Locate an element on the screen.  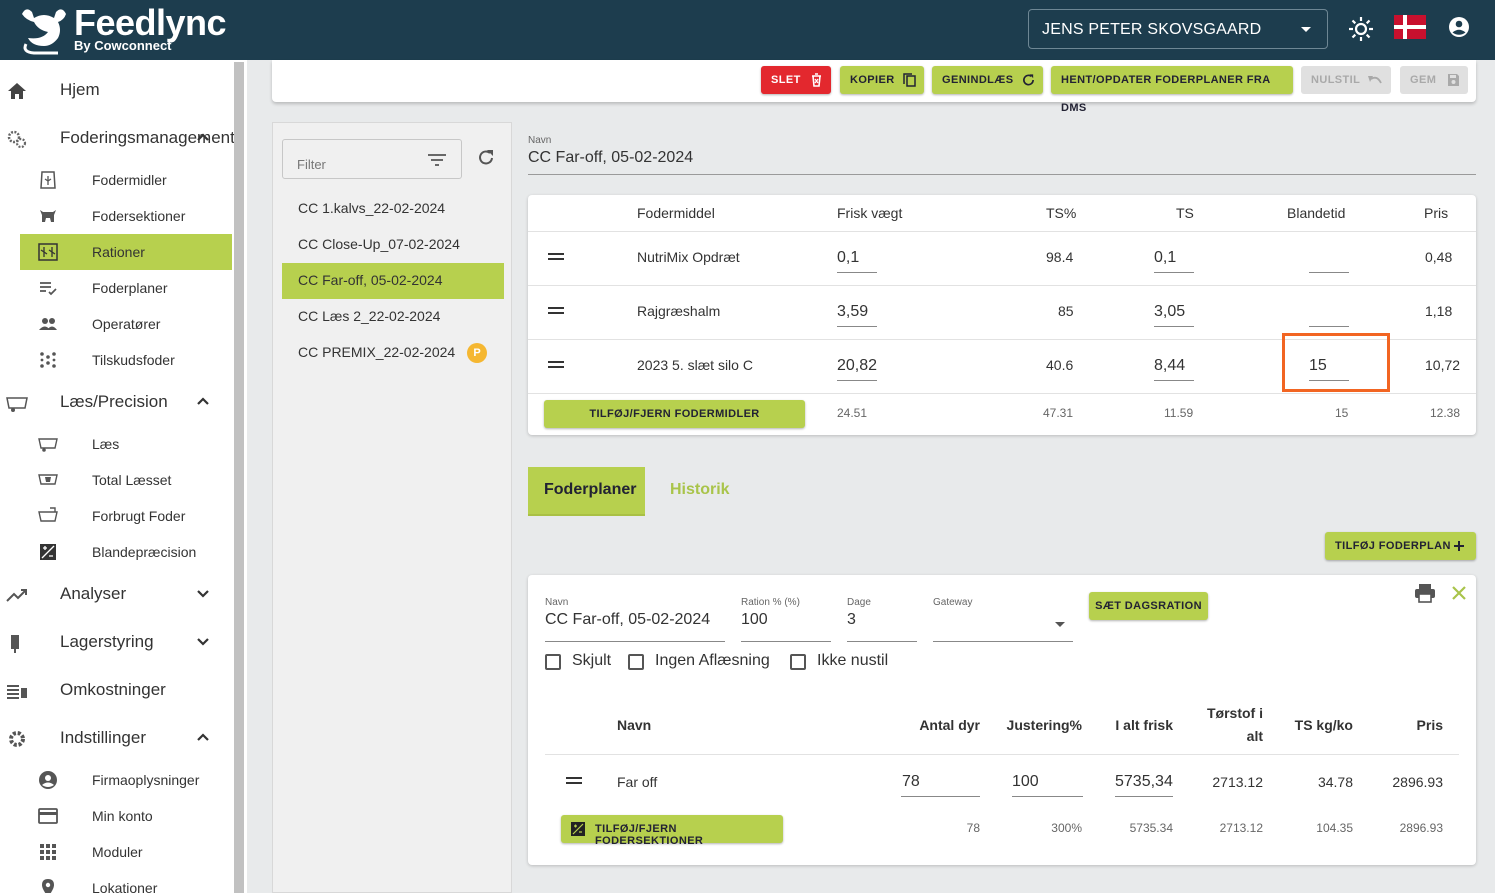
col-fodermiddel: Fodermiddel is located at coordinates (676, 213).